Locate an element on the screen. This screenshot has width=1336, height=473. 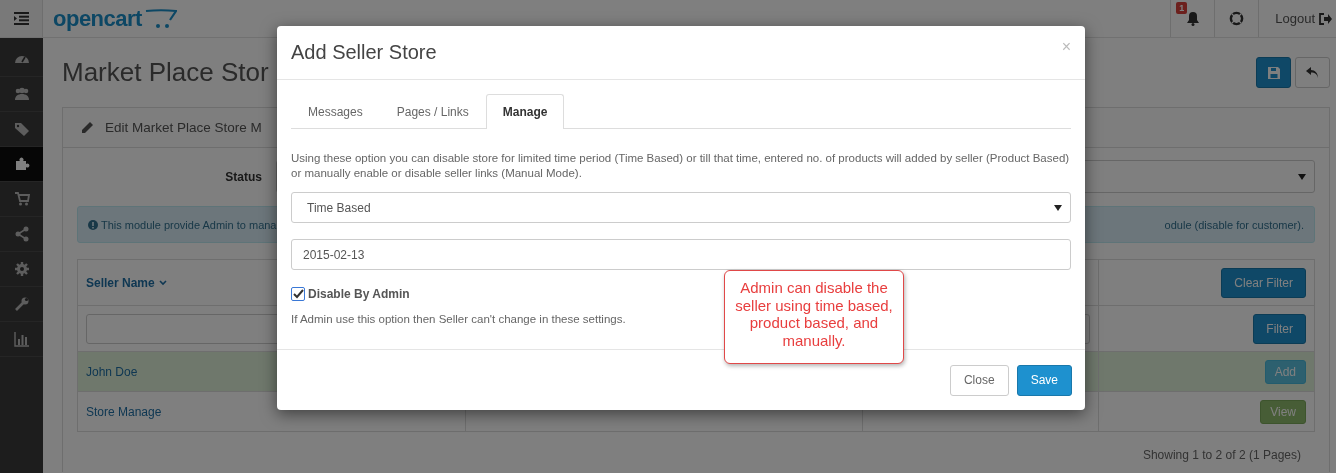
callout-note: Admin can disable the seller using time based, product based, and manually. is located at coordinates (814, 317).